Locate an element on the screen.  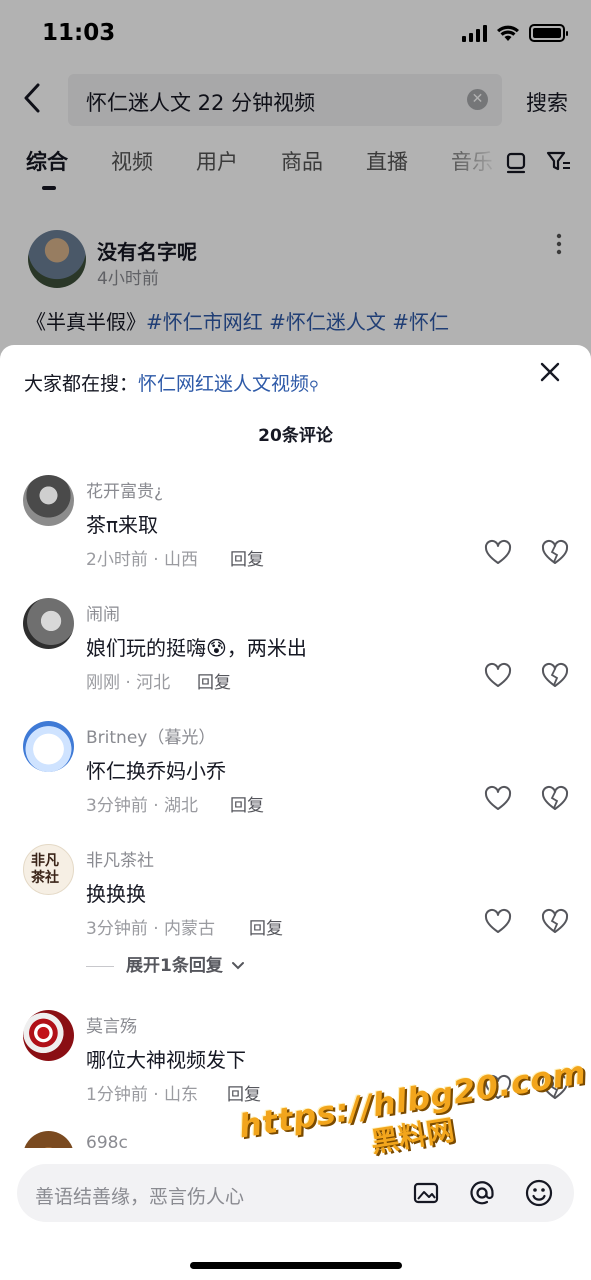
comment-author: Britney（暮光） is located at coordinates (150, 735).